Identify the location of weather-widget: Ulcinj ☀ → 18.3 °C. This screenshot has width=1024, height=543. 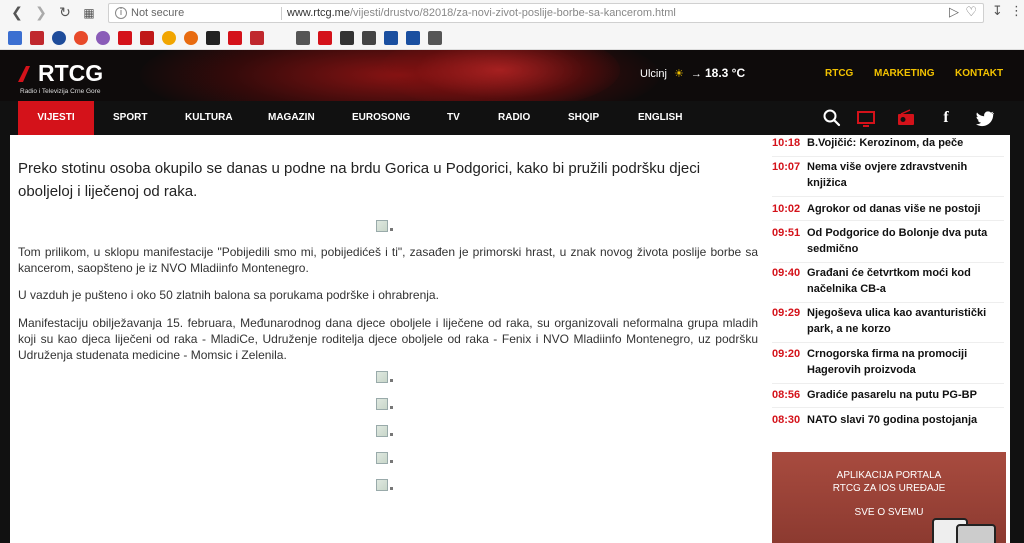
(692, 73).